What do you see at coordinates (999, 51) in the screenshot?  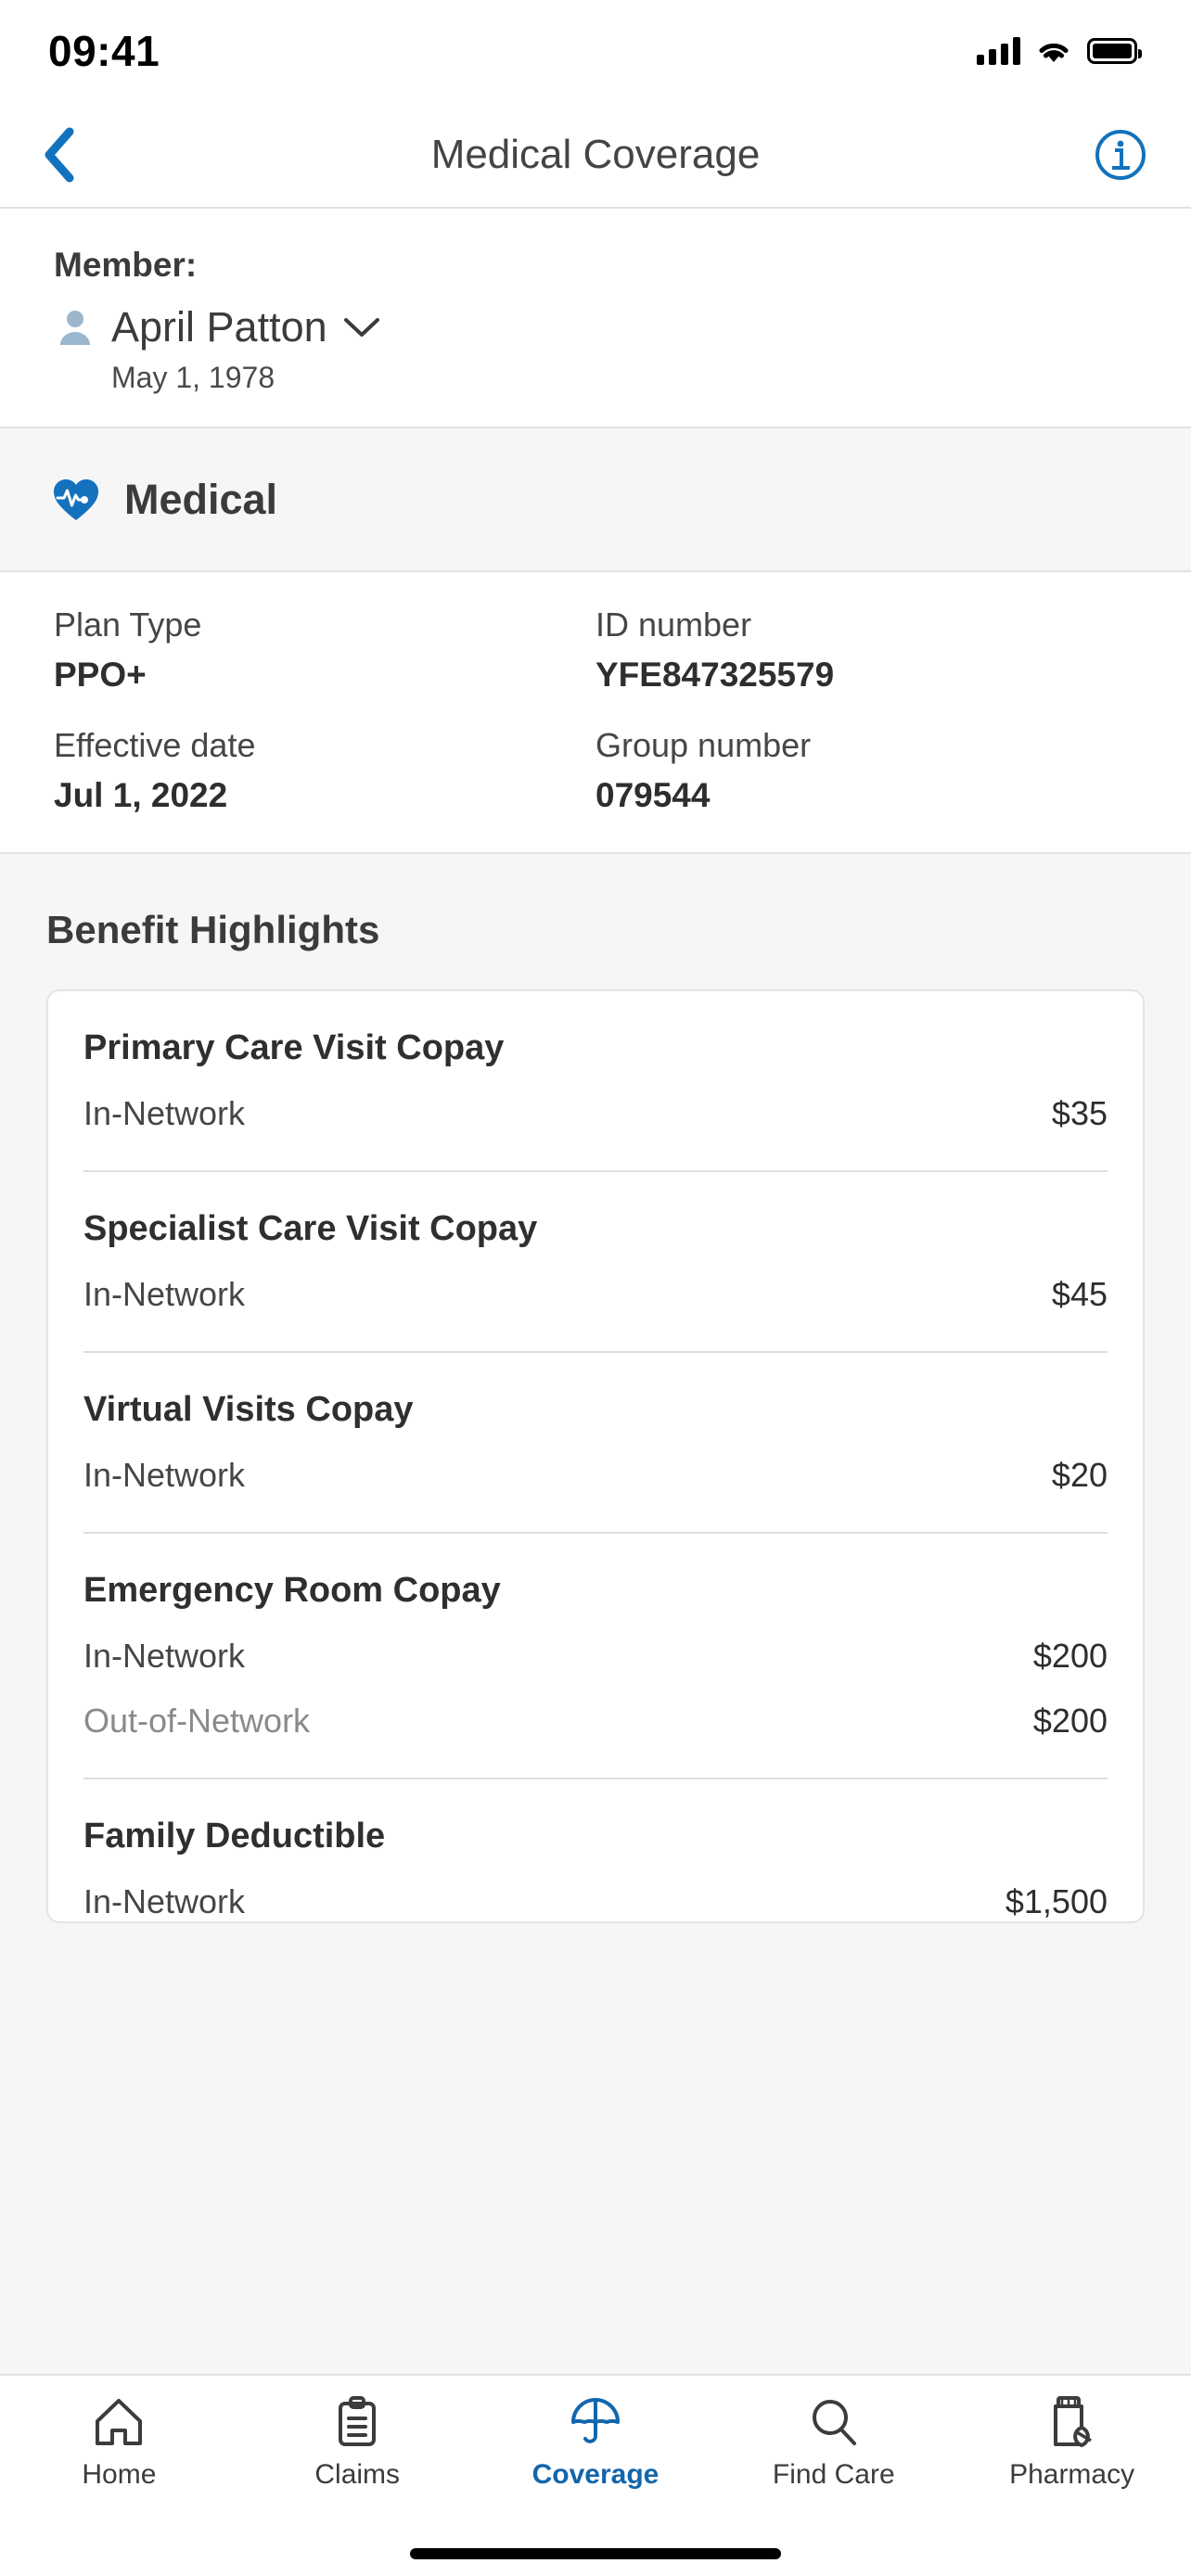 I see `cellular-signal-icon` at bounding box center [999, 51].